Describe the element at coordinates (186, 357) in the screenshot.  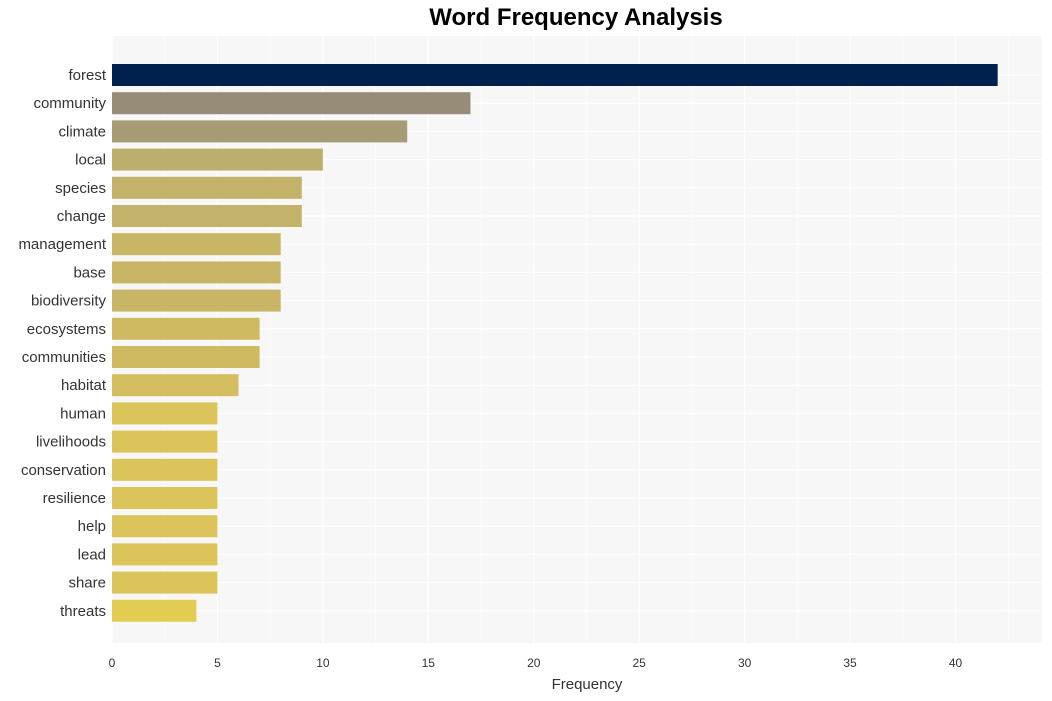
I see `bar-communities` at that location.